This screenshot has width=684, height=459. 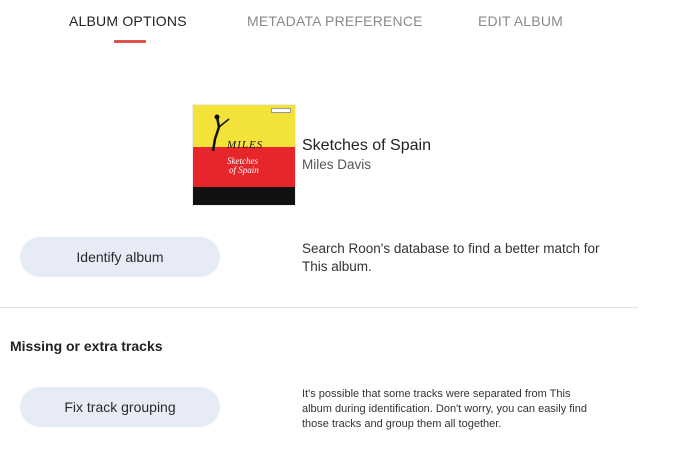 I want to click on album-artist: Miles Davis, so click(x=336, y=164).